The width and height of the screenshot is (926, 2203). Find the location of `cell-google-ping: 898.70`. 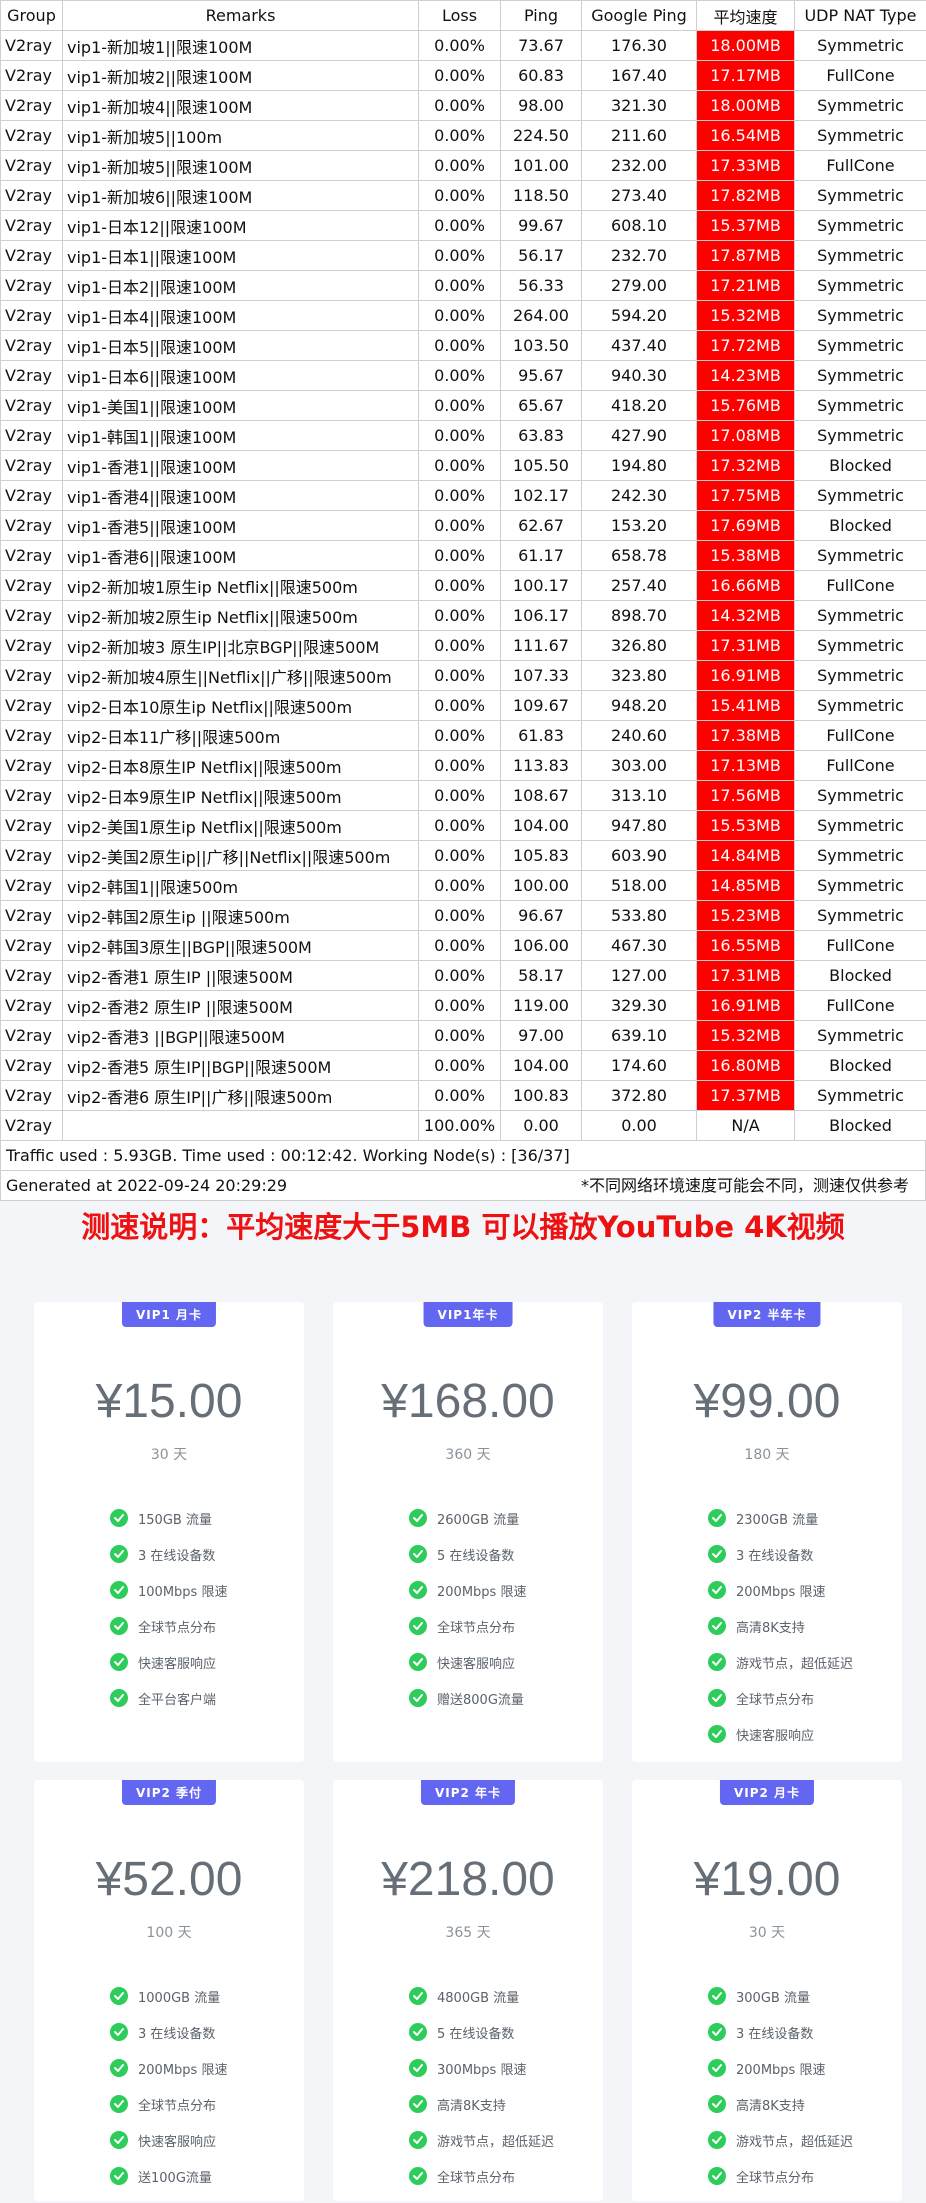

cell-google-ping: 898.70 is located at coordinates (639, 616).